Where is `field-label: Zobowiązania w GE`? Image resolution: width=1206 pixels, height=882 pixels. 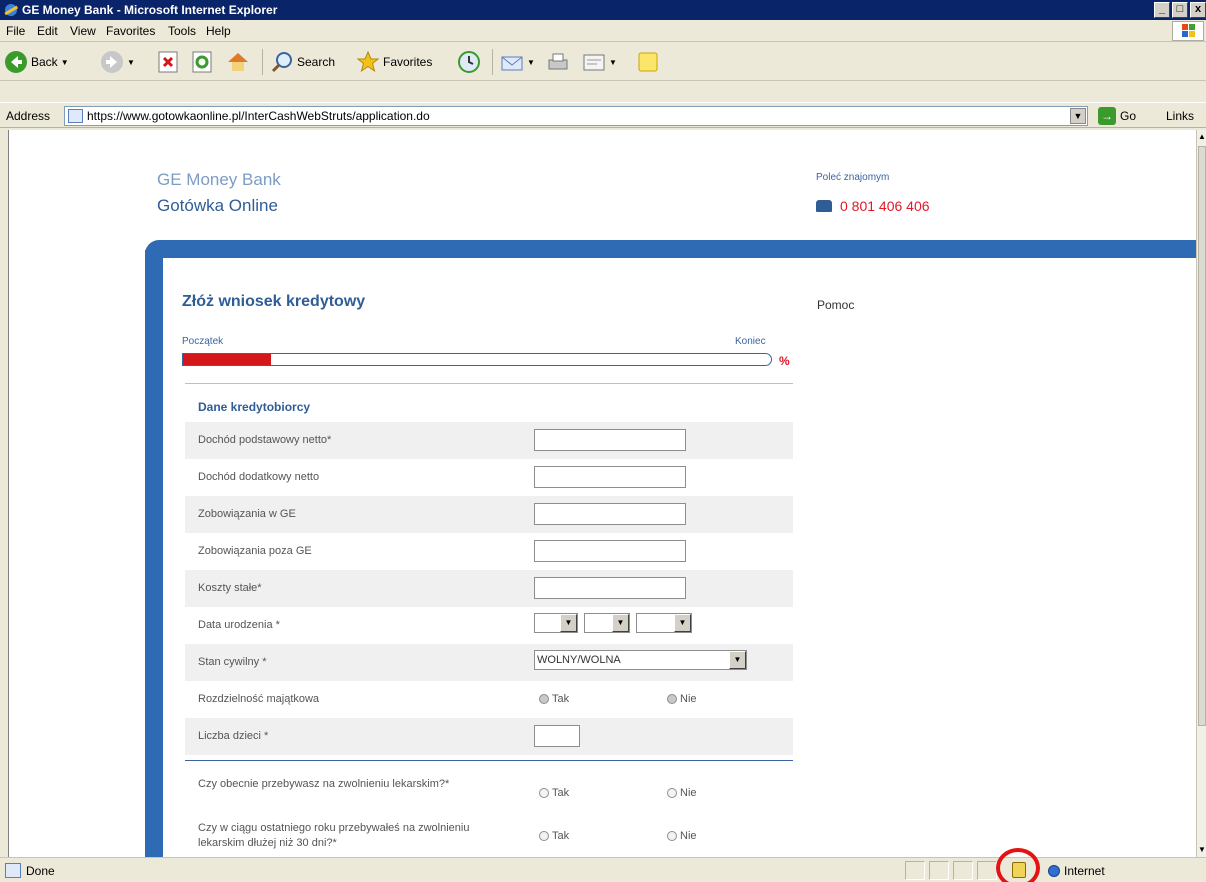 field-label: Zobowiązania w GE is located at coordinates (247, 514).